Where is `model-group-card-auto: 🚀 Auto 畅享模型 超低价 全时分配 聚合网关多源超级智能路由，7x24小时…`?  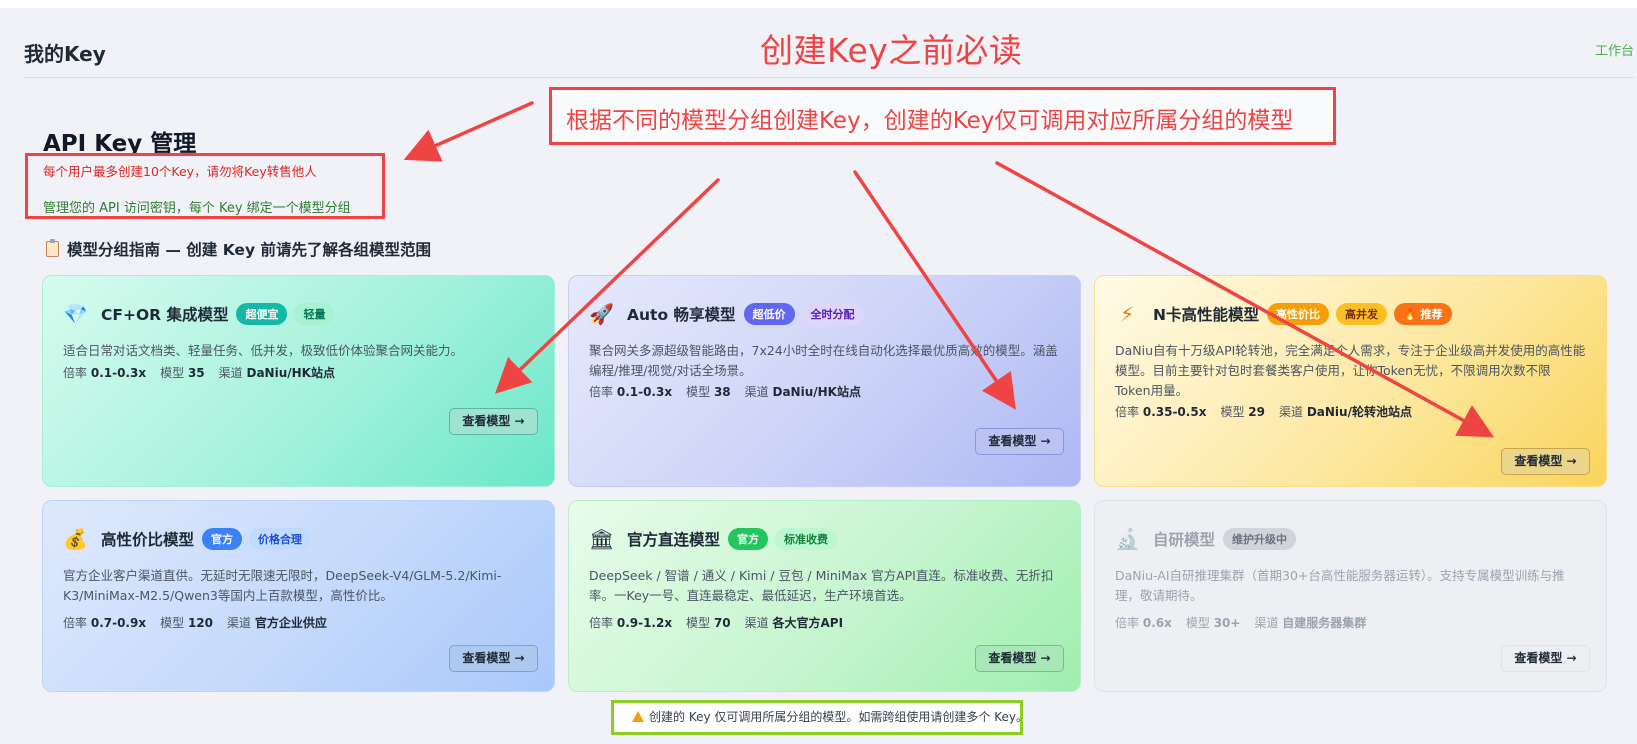 model-group-card-auto: 🚀 Auto 畅享模型 超低价 全时分配 聚合网关多源超级智能路由，7x24小时… is located at coordinates (824, 381).